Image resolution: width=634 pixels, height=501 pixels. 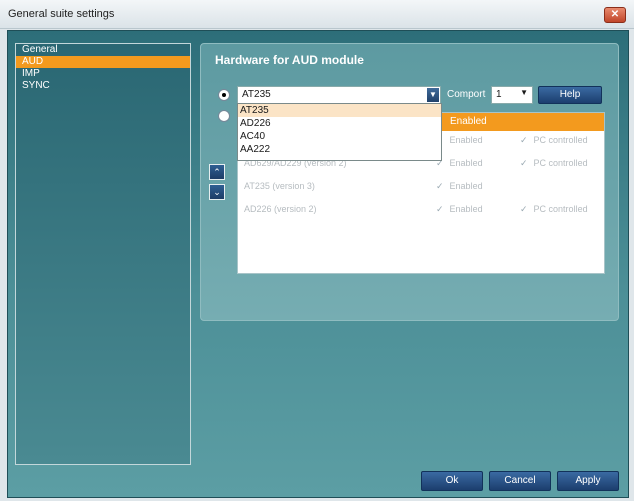 I want to click on table-header-enabled: Enabled, so click(x=468, y=121).